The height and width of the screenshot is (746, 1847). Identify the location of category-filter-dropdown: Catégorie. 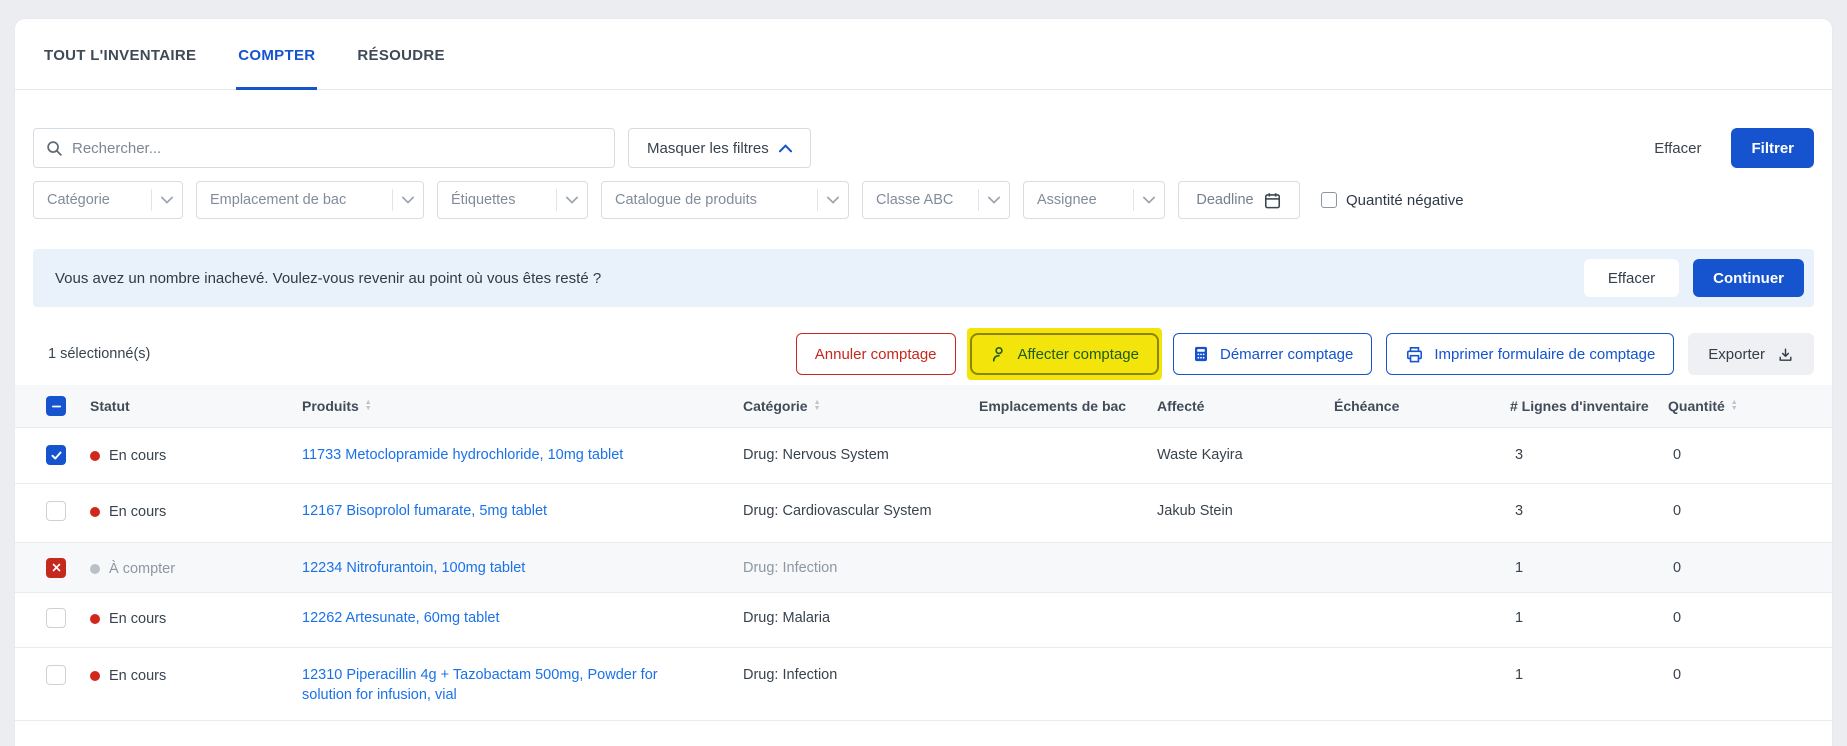
(108, 200).